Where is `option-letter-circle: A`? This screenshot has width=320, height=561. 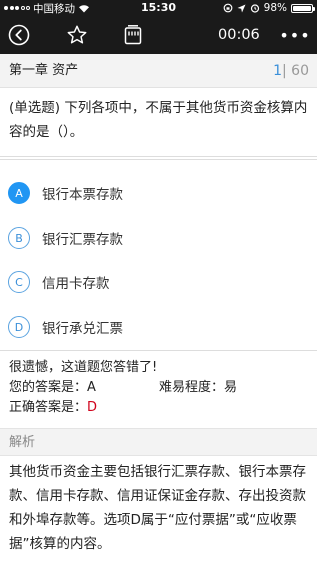
option-letter-circle: A is located at coordinates (19, 193).